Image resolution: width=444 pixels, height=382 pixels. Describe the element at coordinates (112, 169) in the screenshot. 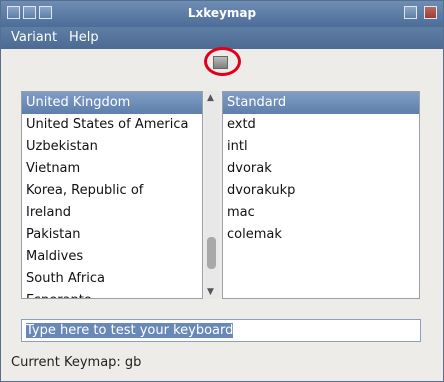

I see `country-row: Vietnam` at that location.